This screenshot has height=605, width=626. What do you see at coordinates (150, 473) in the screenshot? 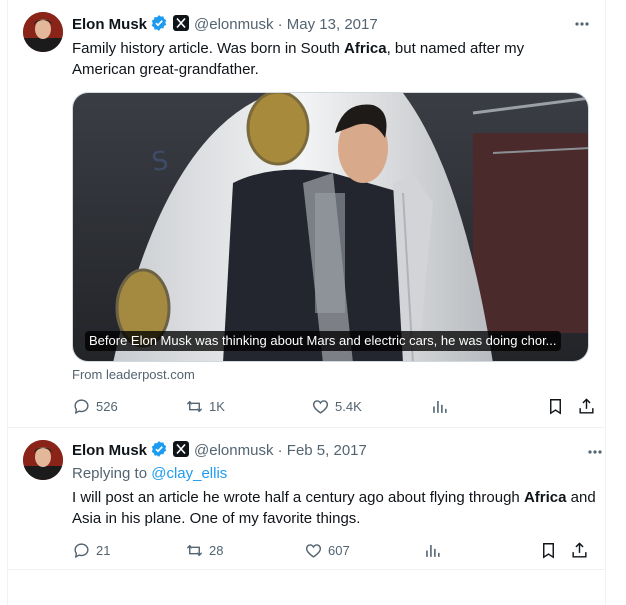
I see `replying-to: Replying to @clay_ellis` at bounding box center [150, 473].